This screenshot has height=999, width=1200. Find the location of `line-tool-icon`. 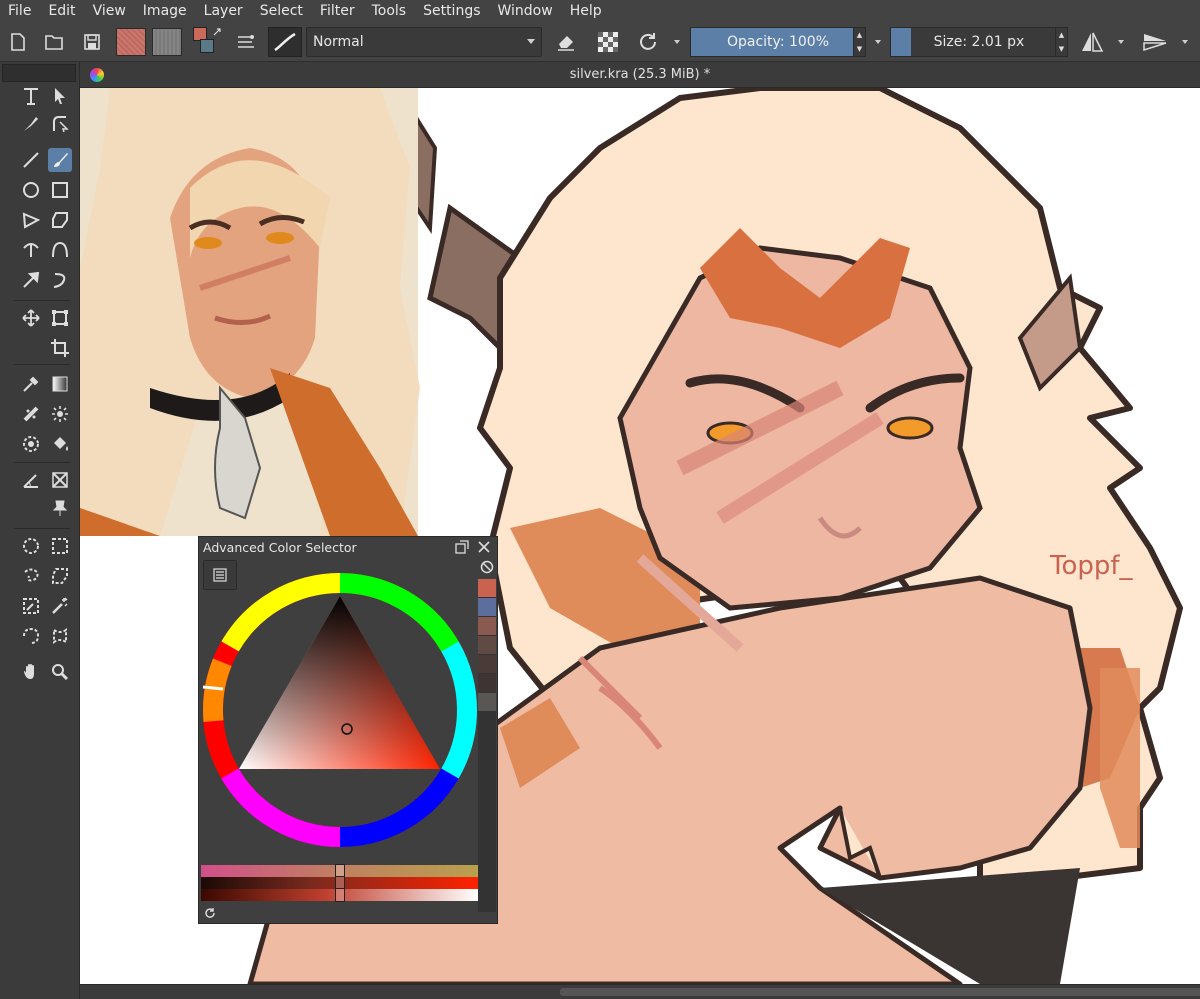

line-tool-icon is located at coordinates (31, 160).